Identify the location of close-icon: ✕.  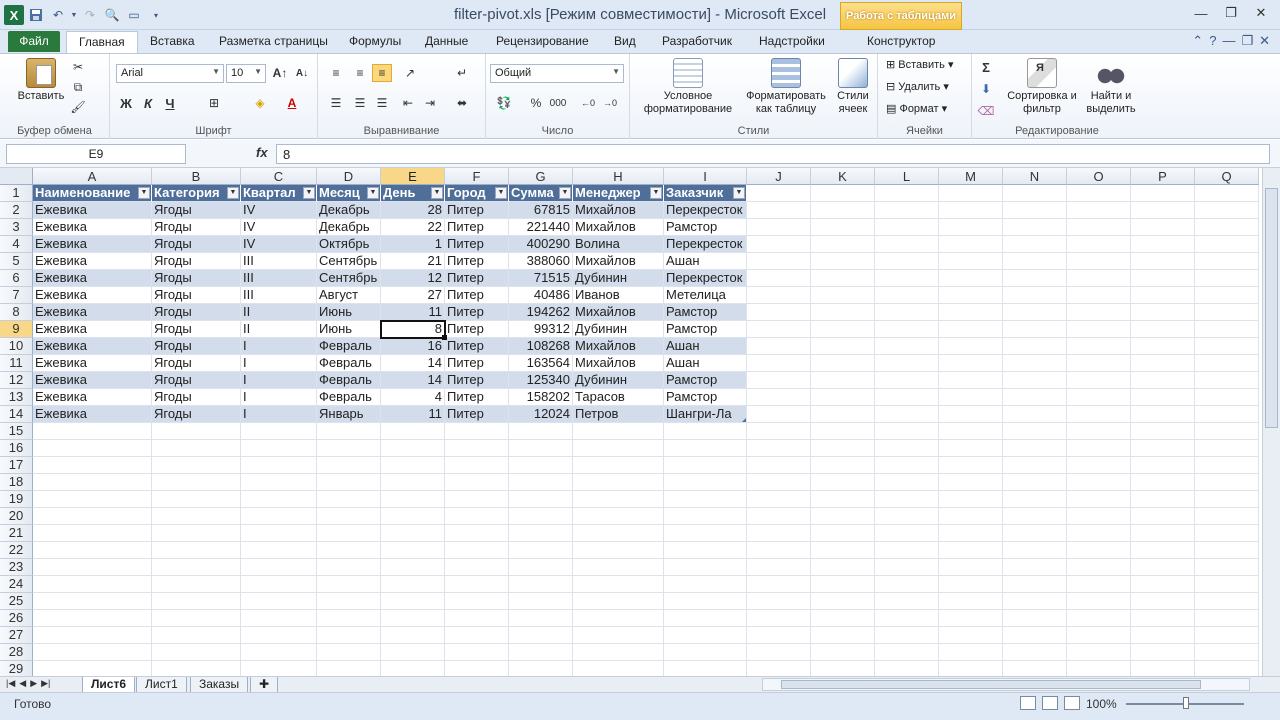
(1261, 13).